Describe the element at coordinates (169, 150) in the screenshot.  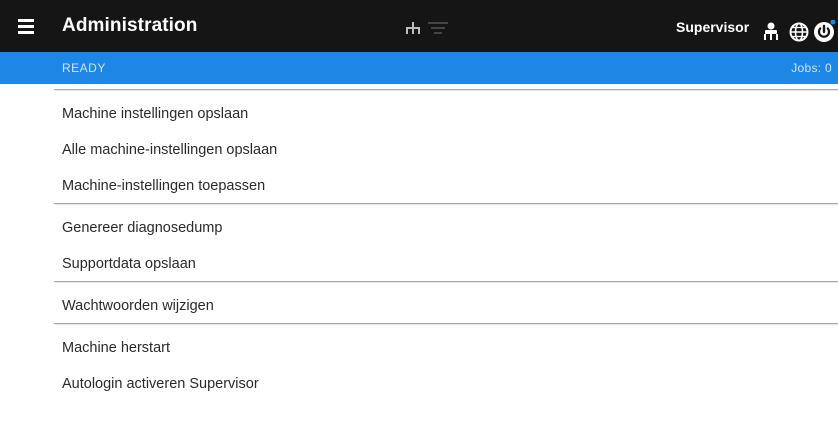
I see `menu-item-save-all-machine-settings: Alle machine-instellingen opslaan` at that location.